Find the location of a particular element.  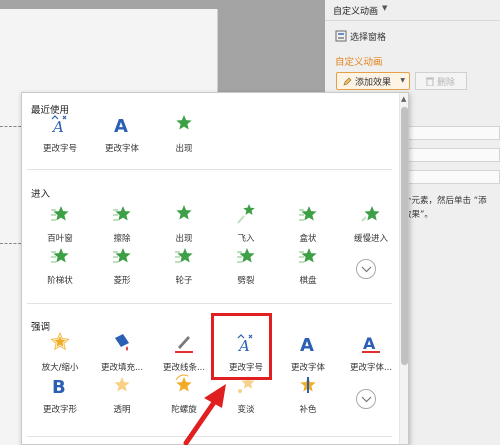

effect-item: 陀螺旋 is located at coordinates (184, 399).